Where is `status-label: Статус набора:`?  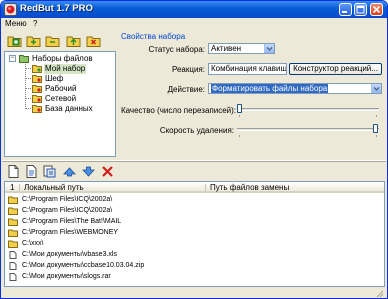 status-label: Статус набора: is located at coordinates (176, 49).